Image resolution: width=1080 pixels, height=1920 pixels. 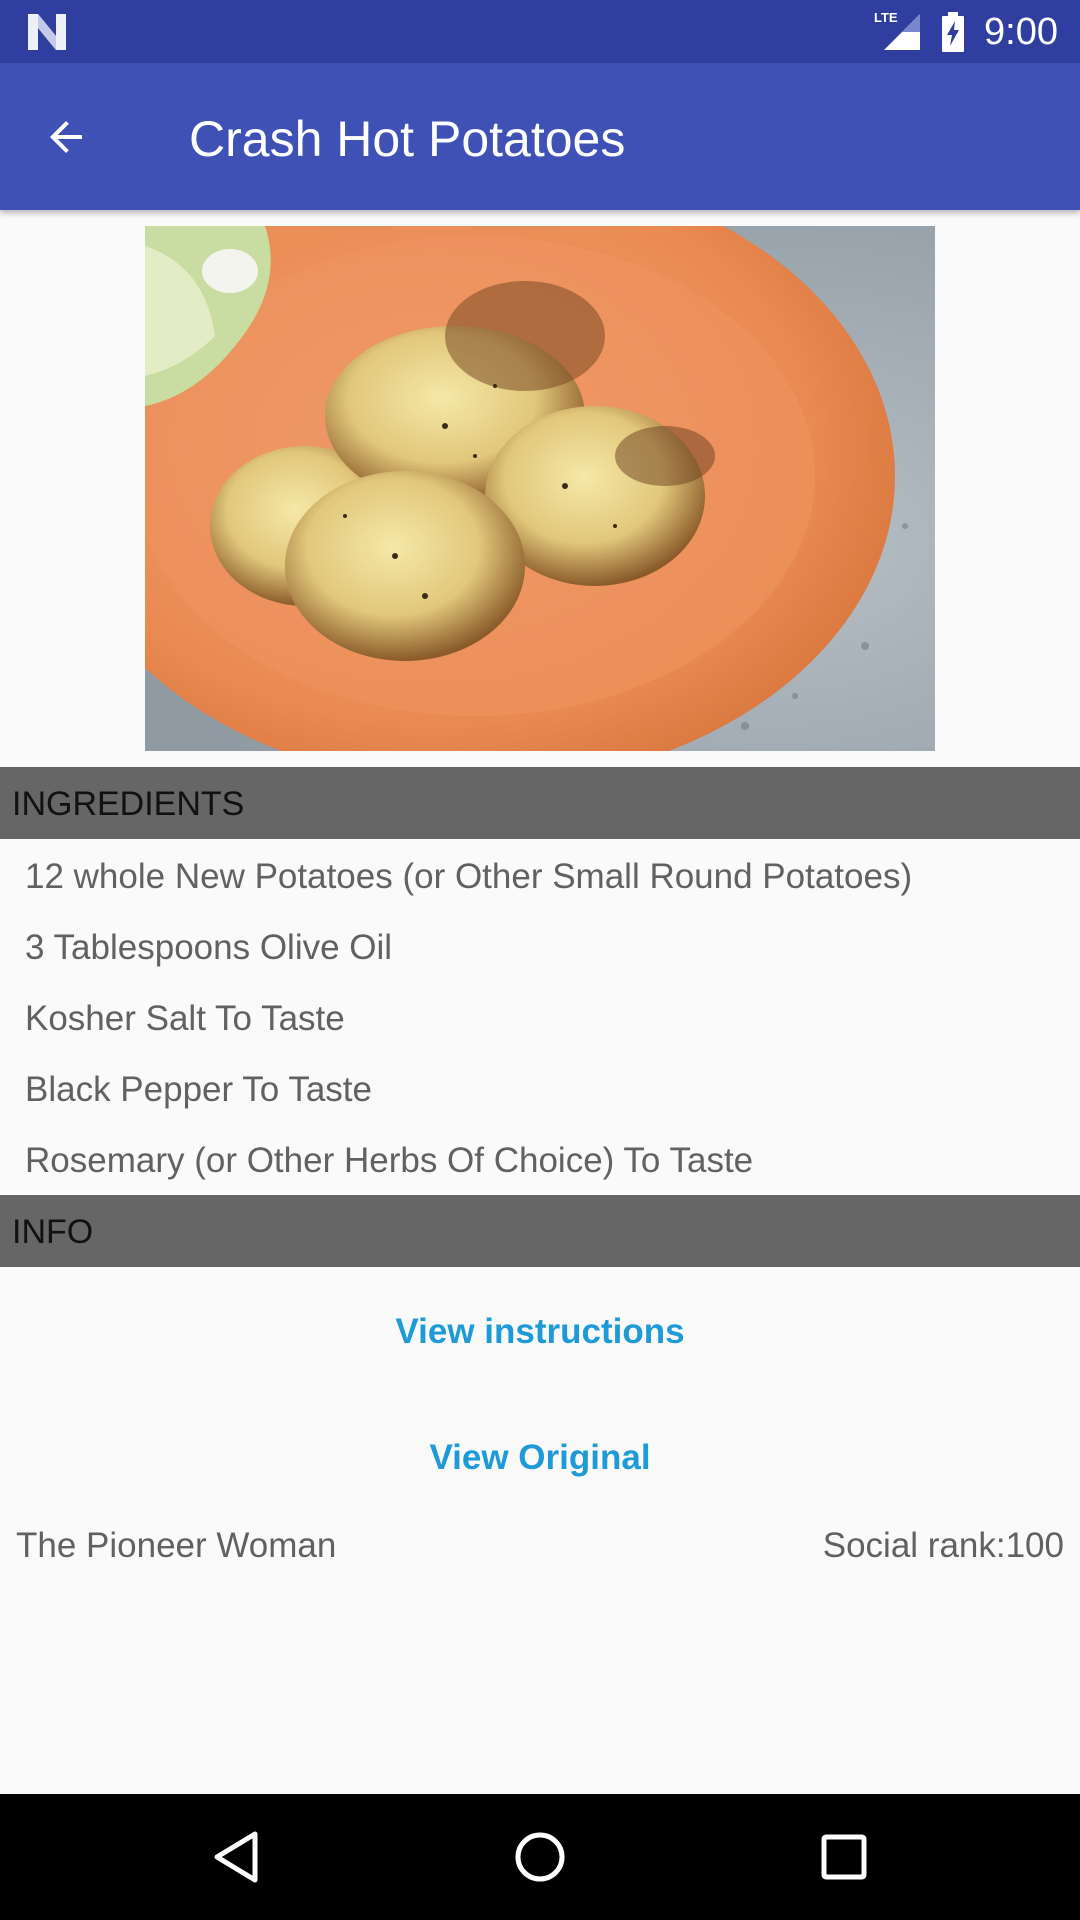 I want to click on app-bar: Crash Hot Potatoes, so click(x=540, y=136).